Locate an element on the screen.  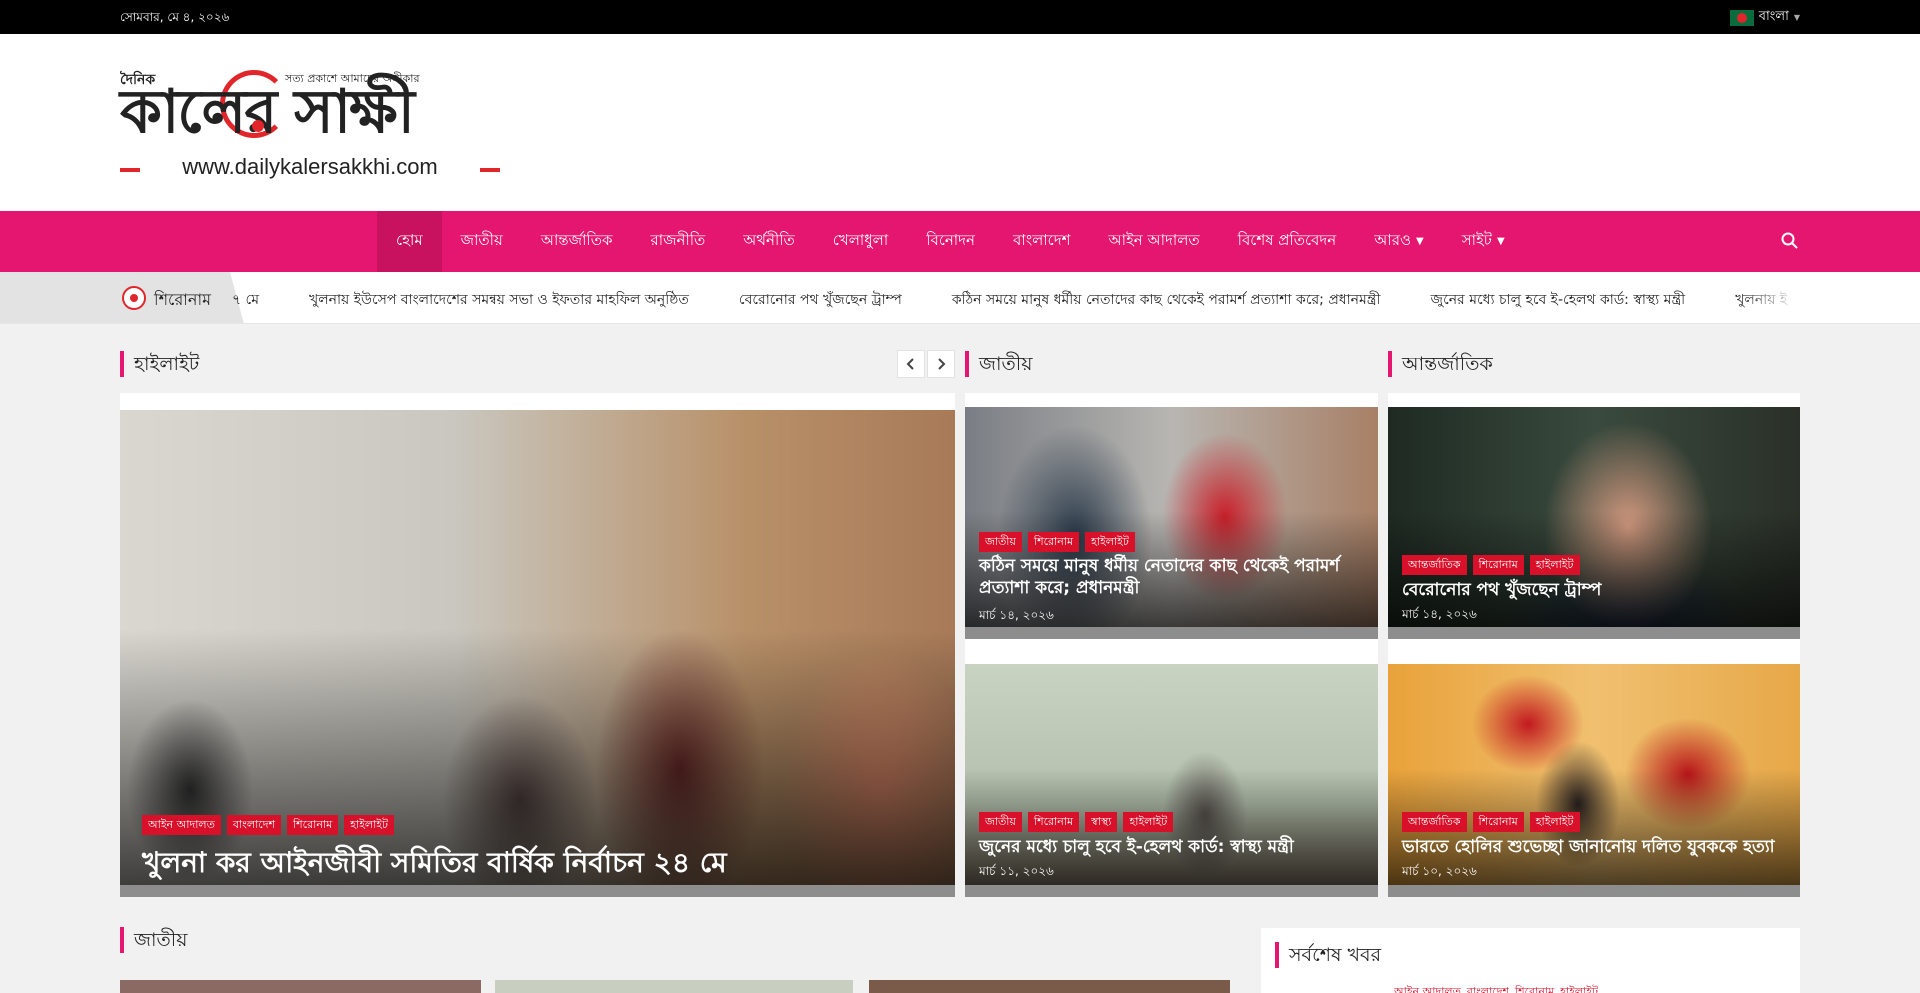
nav-item-label: সাইট is located at coordinates (1476, 240).